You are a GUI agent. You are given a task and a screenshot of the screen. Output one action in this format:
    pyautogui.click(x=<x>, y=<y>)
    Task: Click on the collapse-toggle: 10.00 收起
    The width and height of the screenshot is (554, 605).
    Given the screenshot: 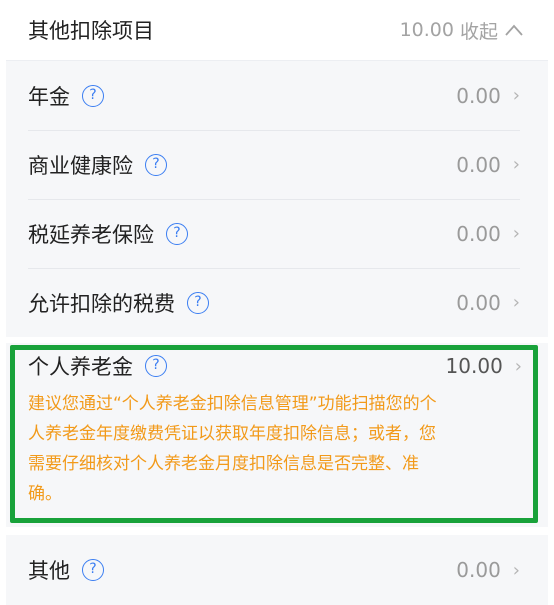 What is the action you would take?
    pyautogui.click(x=462, y=30)
    